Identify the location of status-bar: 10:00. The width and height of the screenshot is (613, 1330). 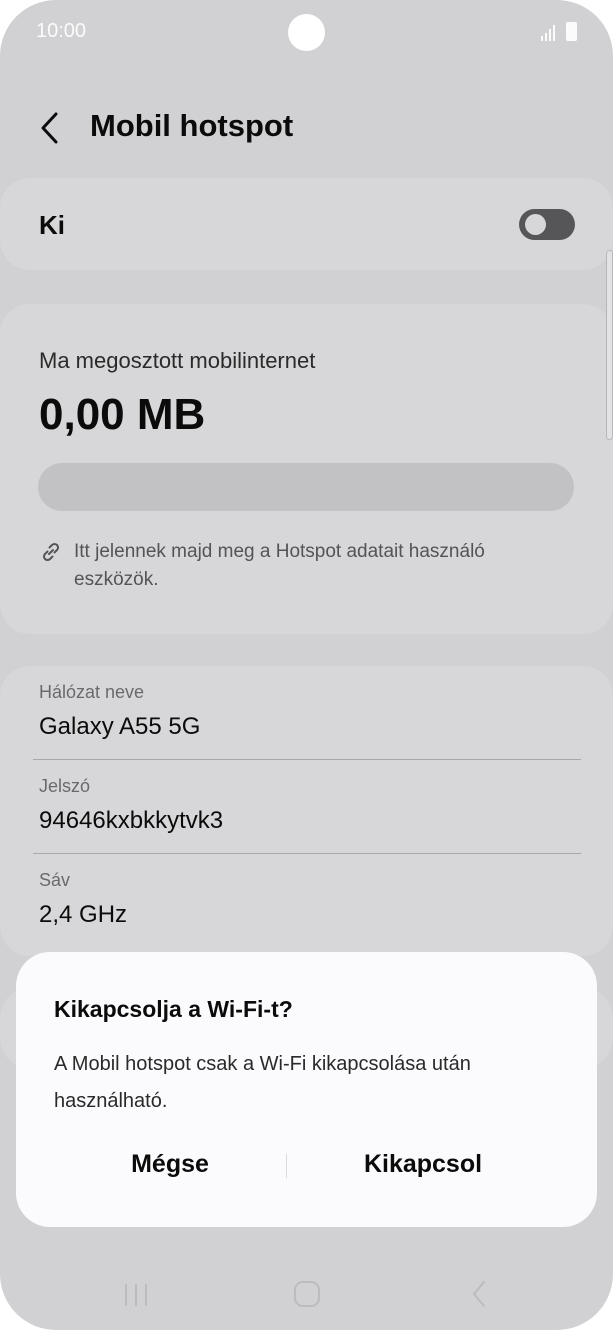
(306, 33).